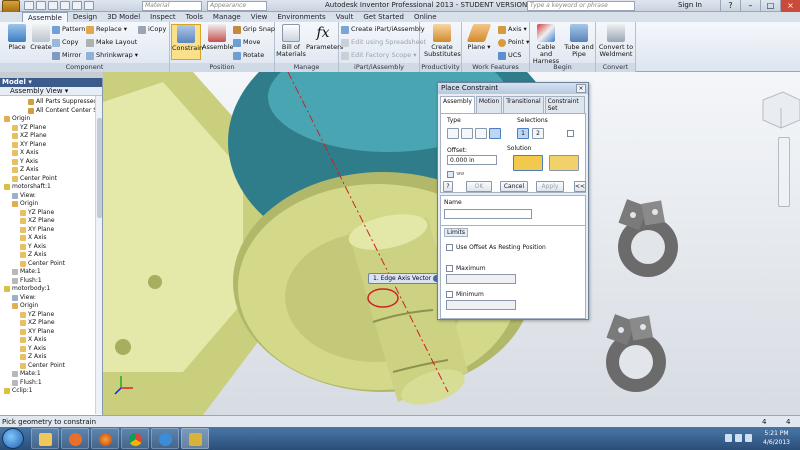  What do you see at coordinates (615, 67) in the screenshot?
I see `convert-panel-label: Convert` at bounding box center [615, 67].